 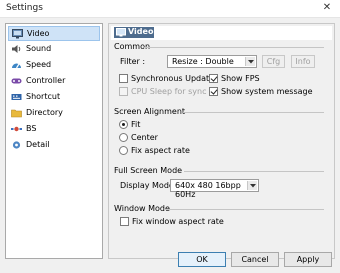 What do you see at coordinates (141, 31) in the screenshot?
I see `panel-title: Video` at bounding box center [141, 31].